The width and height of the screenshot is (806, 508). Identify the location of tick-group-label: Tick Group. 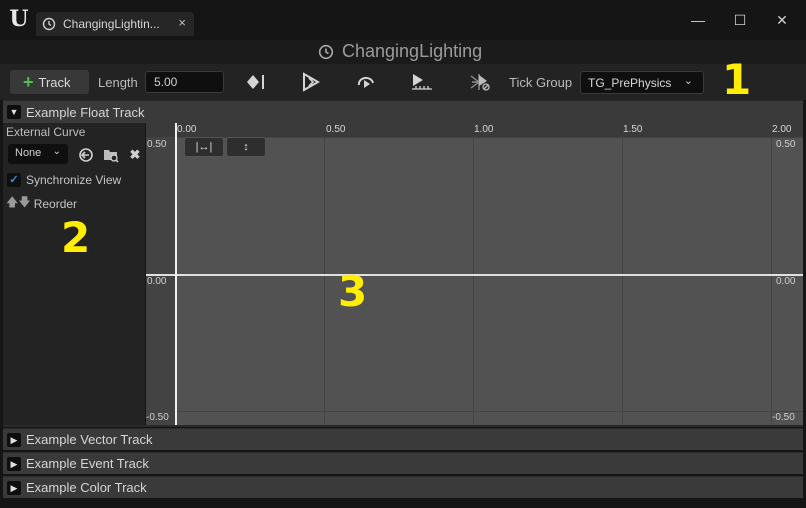
(541, 82).